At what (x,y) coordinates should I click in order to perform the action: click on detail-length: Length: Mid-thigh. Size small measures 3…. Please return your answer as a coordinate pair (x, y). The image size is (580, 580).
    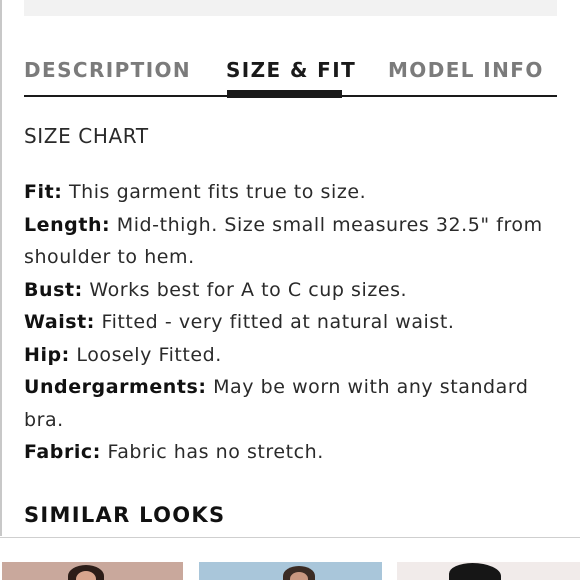
    Looking at the image, I should click on (291, 241).